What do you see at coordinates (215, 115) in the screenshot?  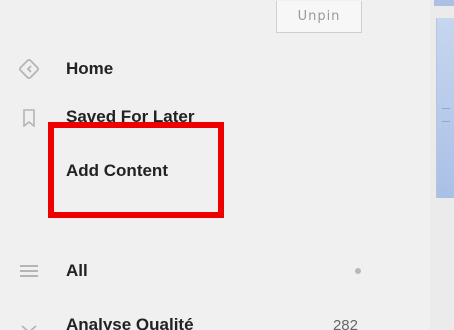 I see `sidebar-item-saved-for-later: Saved For Later` at bounding box center [215, 115].